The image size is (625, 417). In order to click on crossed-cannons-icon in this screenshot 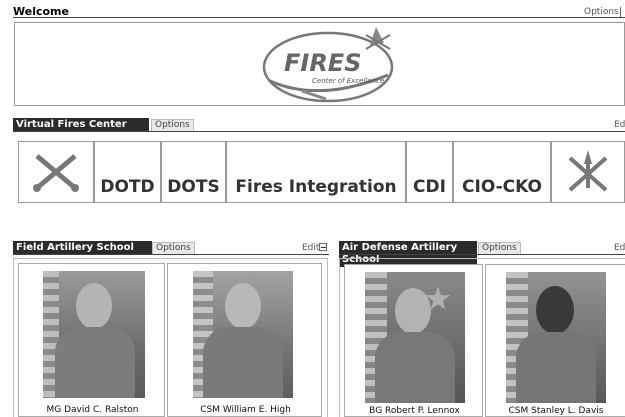, I will do `click(56, 173)`.